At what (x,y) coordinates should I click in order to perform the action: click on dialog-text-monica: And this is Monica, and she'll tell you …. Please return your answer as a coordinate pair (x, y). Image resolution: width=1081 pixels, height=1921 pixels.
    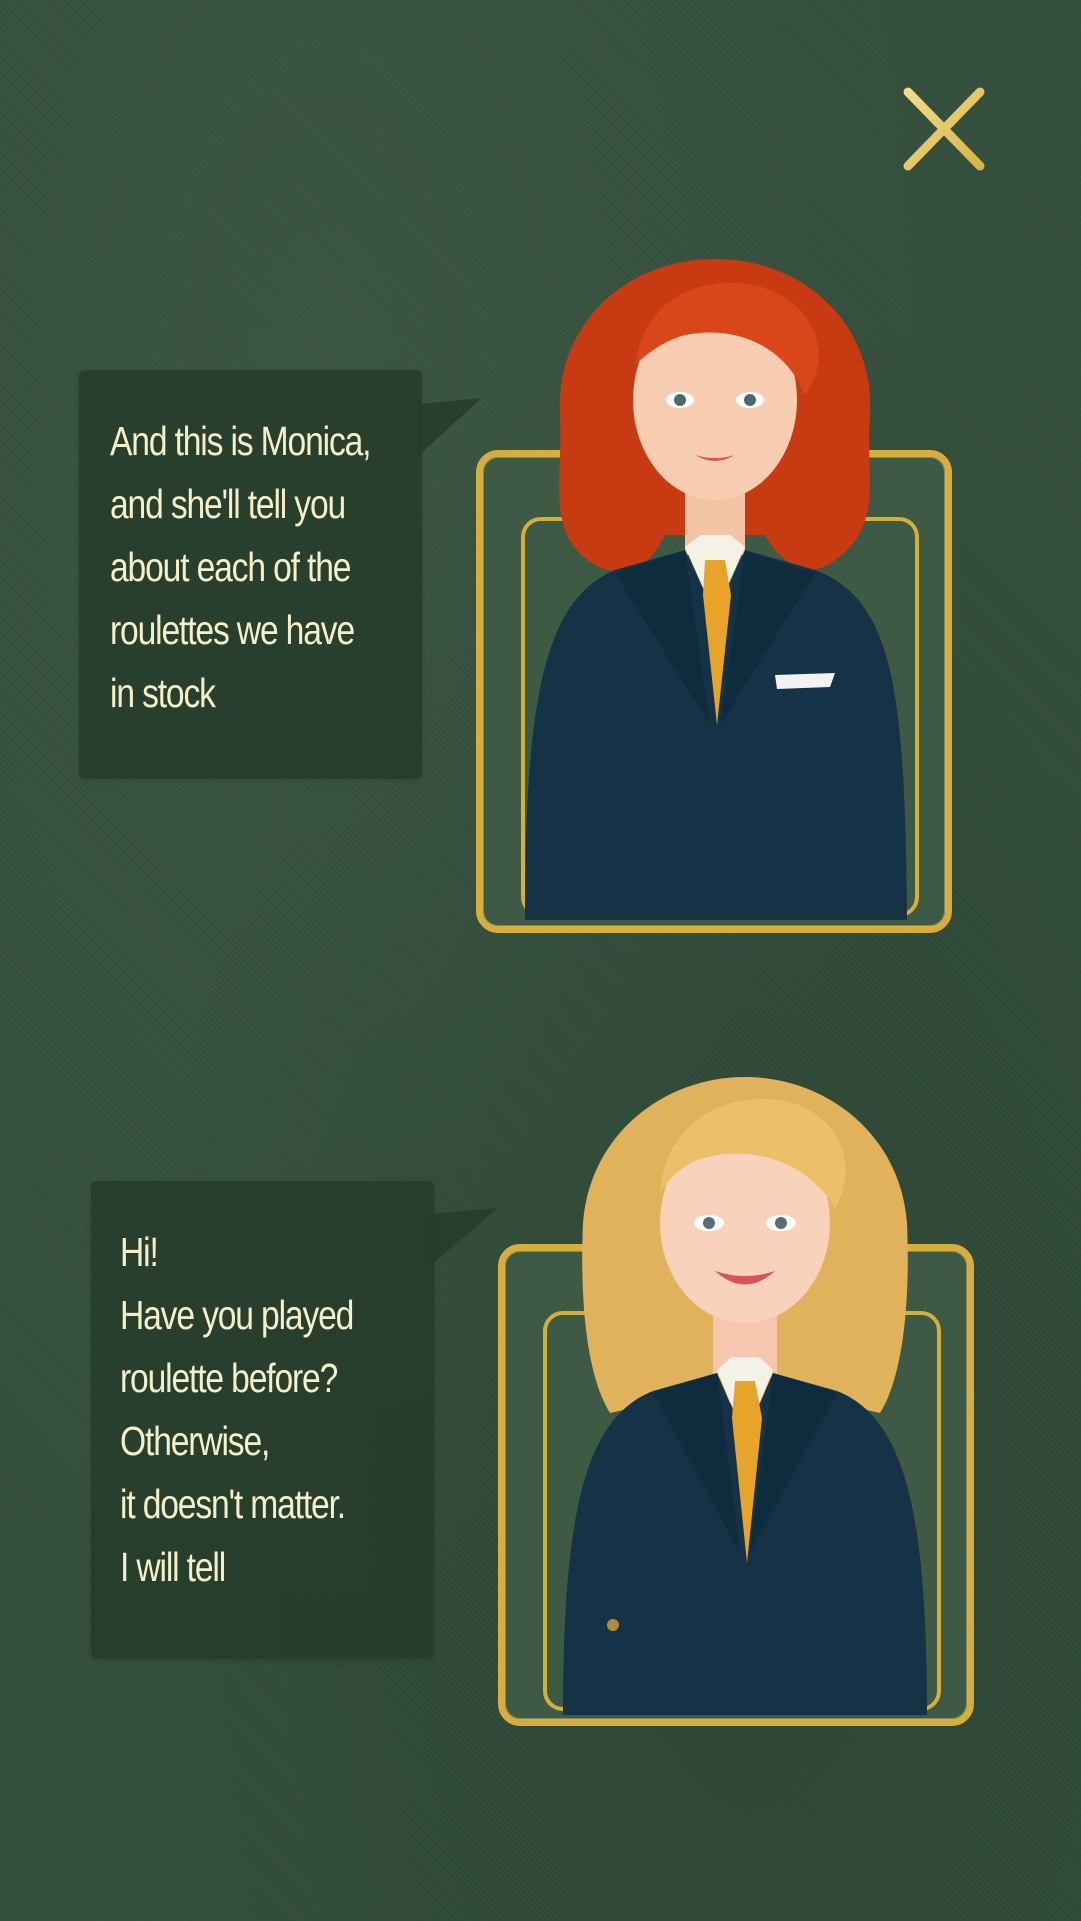
    Looking at the image, I should click on (240, 567).